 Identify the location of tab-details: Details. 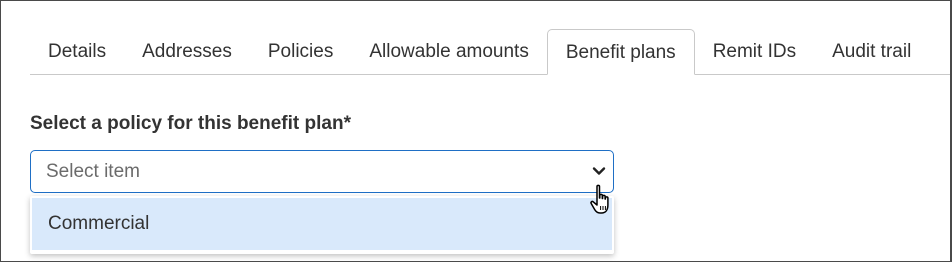
(77, 51).